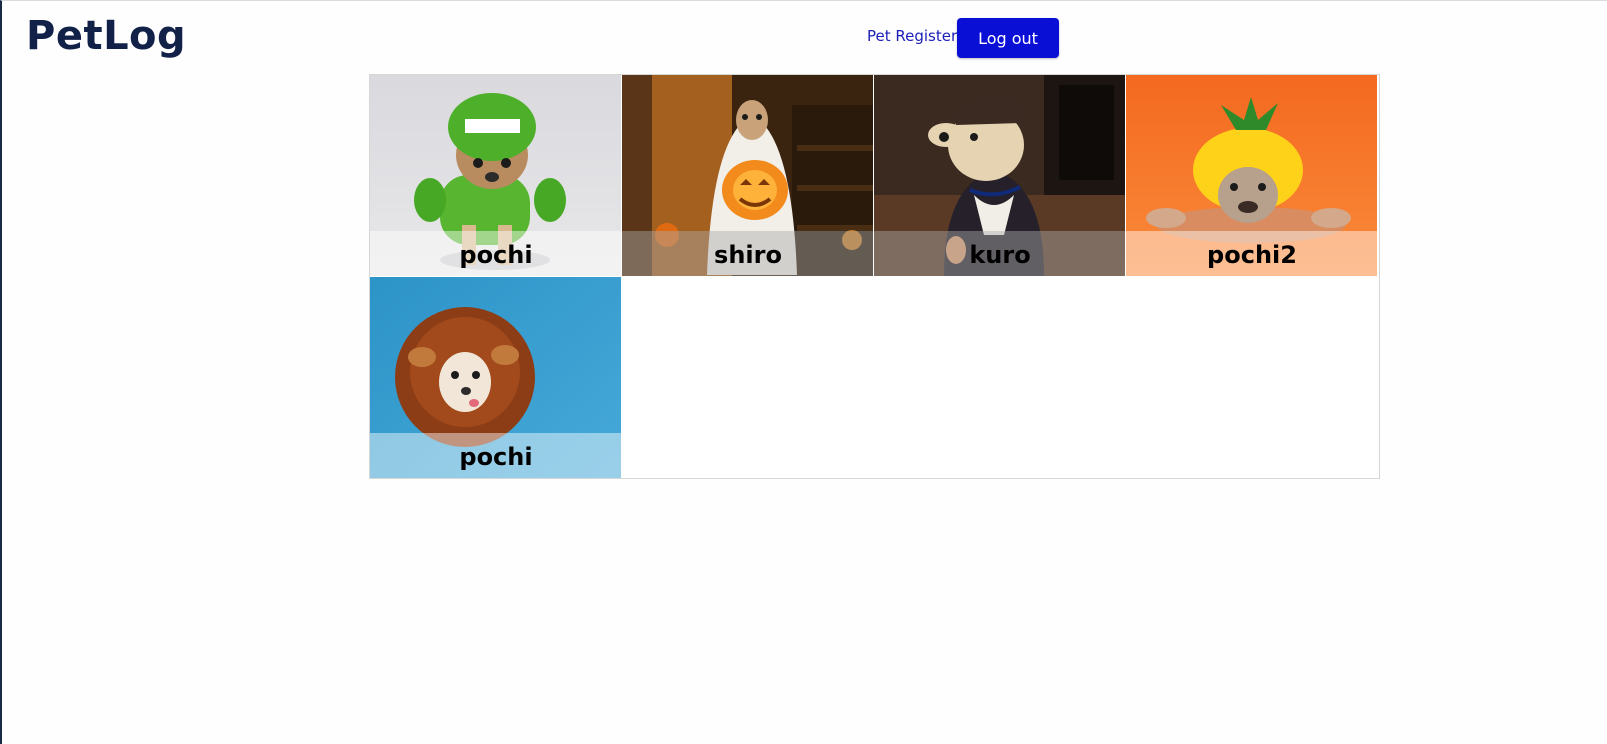  I want to click on pet-register-link: Pet Register, so click(912, 36).